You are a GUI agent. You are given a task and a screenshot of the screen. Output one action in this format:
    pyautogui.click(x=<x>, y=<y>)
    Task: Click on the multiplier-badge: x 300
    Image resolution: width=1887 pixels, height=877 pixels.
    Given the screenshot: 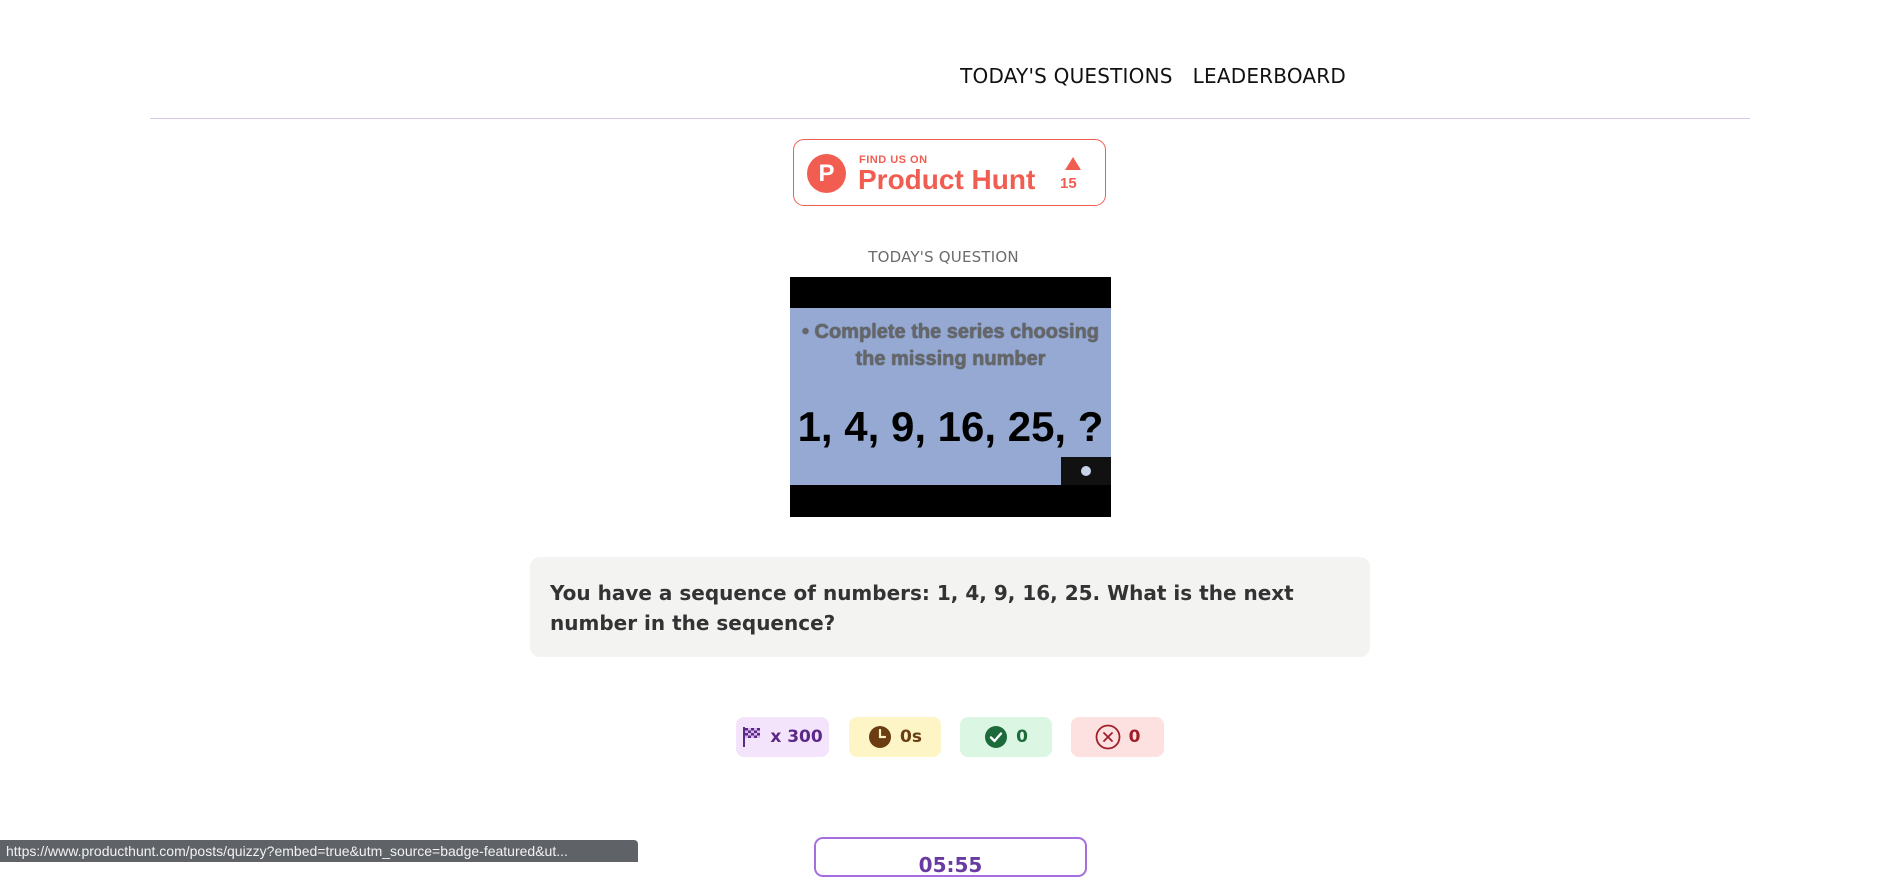 What is the action you would take?
    pyautogui.click(x=782, y=737)
    